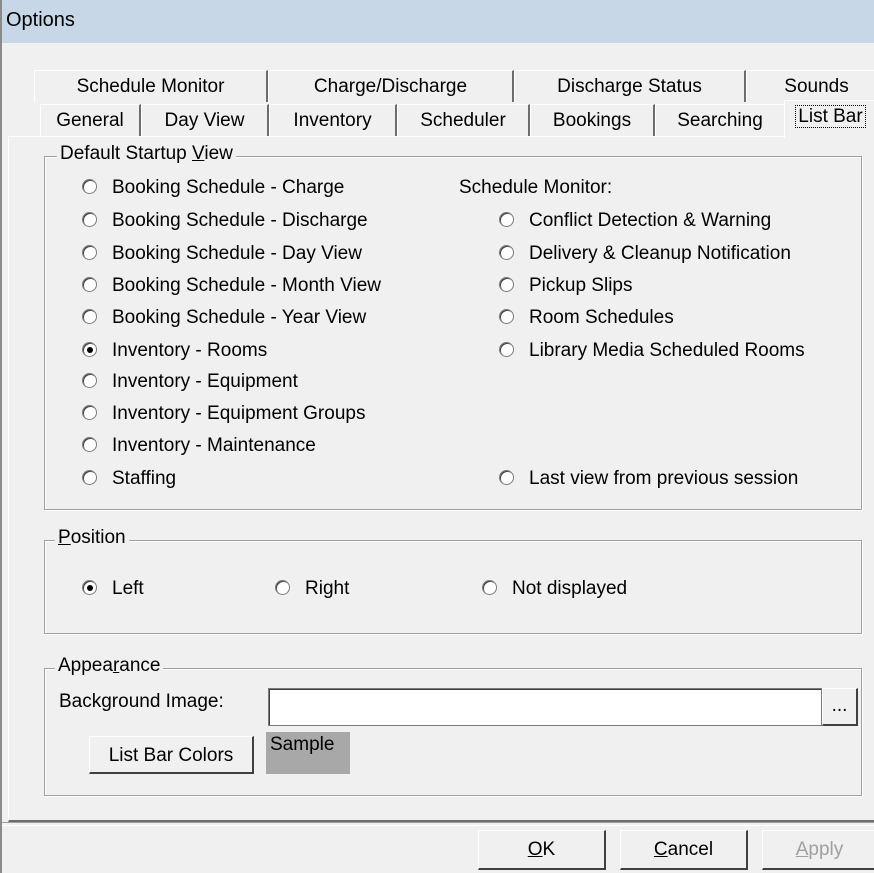 The image size is (874, 873). I want to click on tab-bookings: Bookings, so click(592, 120).